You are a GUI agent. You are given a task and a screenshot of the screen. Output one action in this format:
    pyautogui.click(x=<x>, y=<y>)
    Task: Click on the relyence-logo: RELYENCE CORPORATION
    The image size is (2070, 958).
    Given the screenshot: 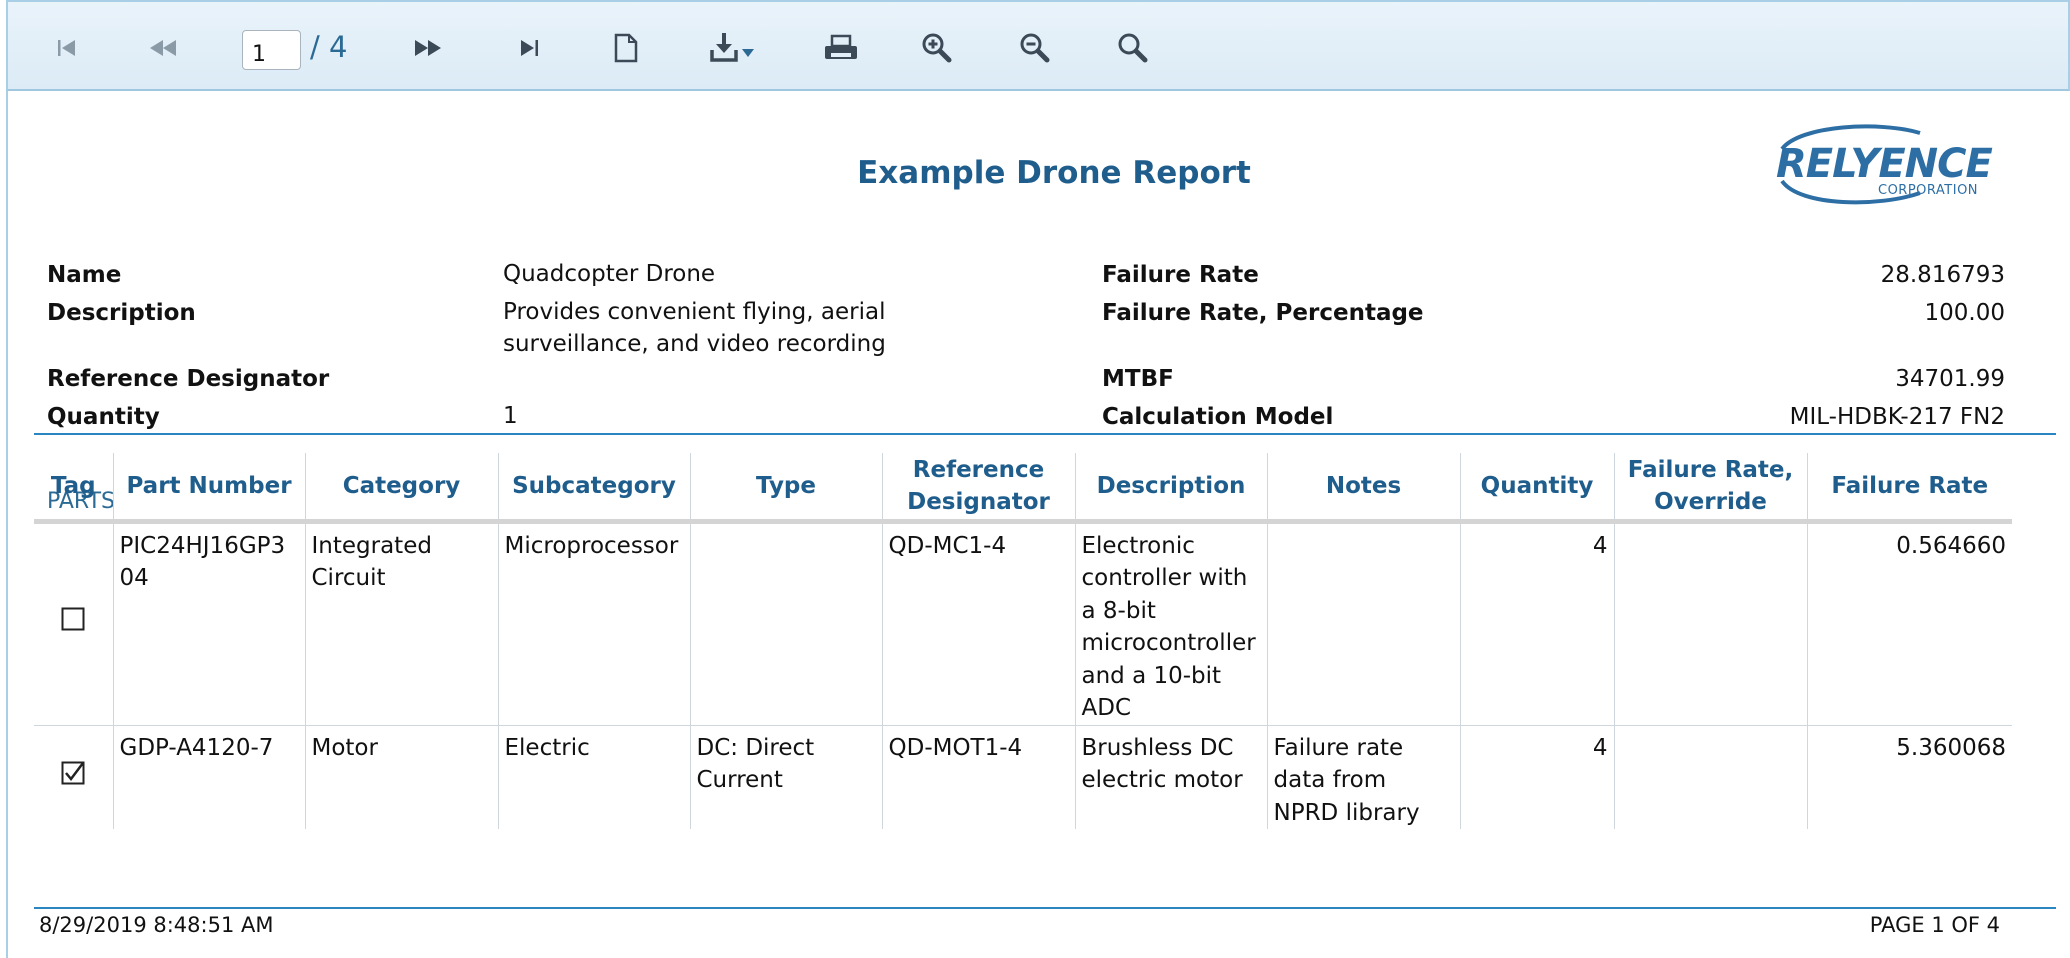 What is the action you would take?
    pyautogui.click(x=1885, y=164)
    